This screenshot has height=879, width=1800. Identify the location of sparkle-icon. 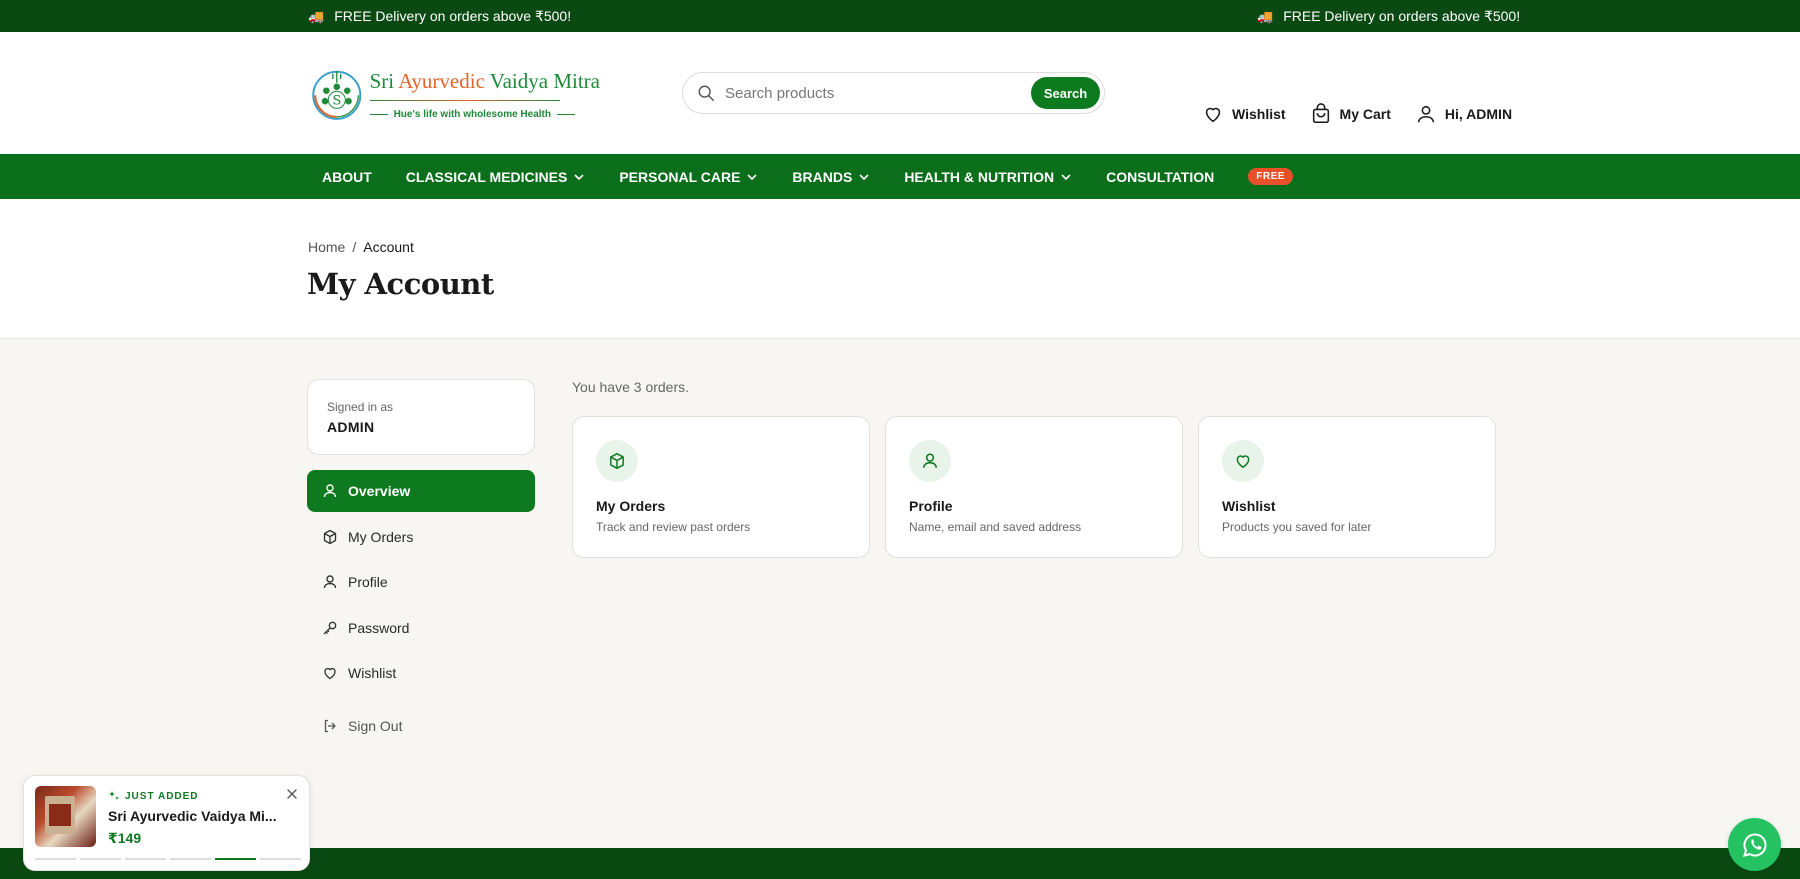
(114, 795).